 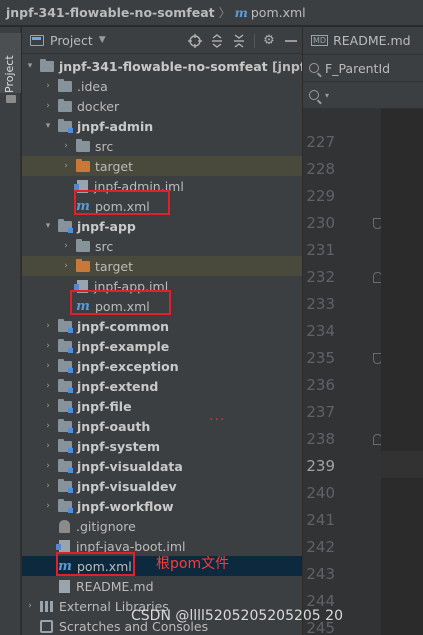 I want to click on line-number: 228, so click(x=320, y=169).